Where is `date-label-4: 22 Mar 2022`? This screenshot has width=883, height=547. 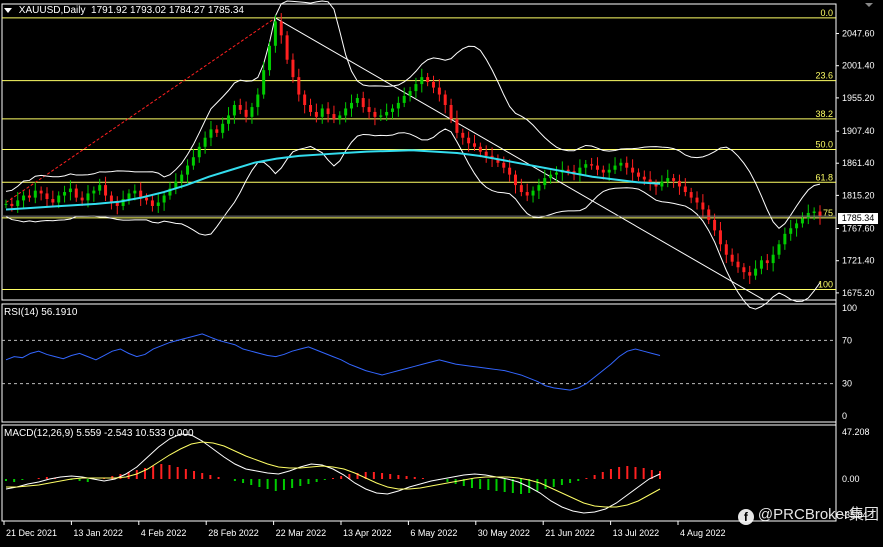 date-label-4: 22 Mar 2022 is located at coordinates (301, 533).